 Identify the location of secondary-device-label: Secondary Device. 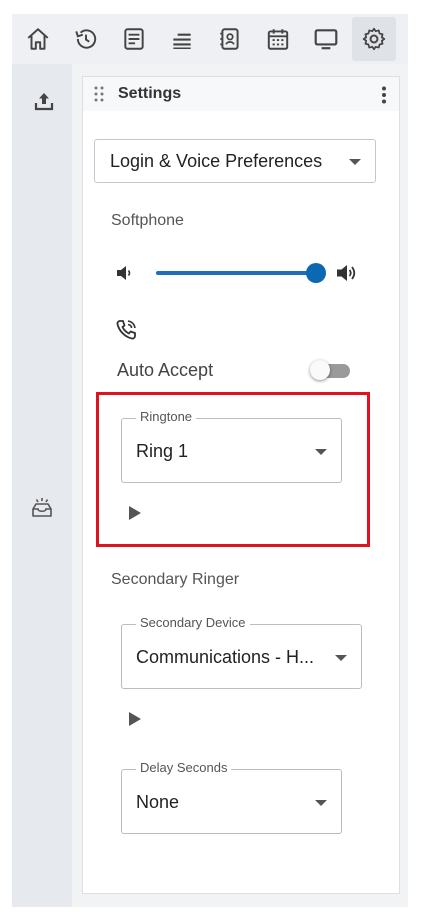
(193, 622).